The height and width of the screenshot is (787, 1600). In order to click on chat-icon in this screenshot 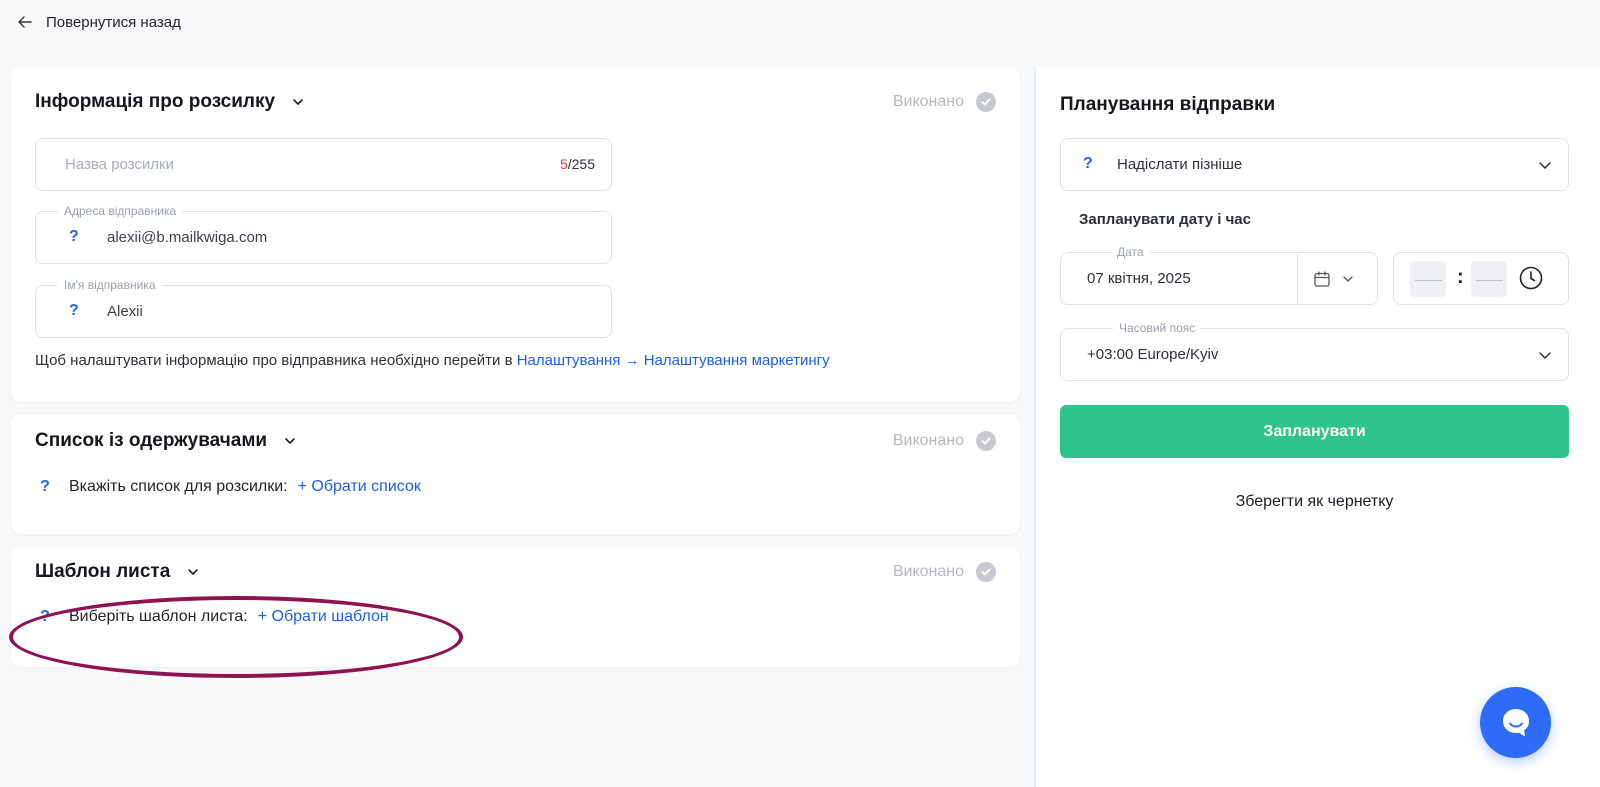, I will do `click(1515, 722)`.